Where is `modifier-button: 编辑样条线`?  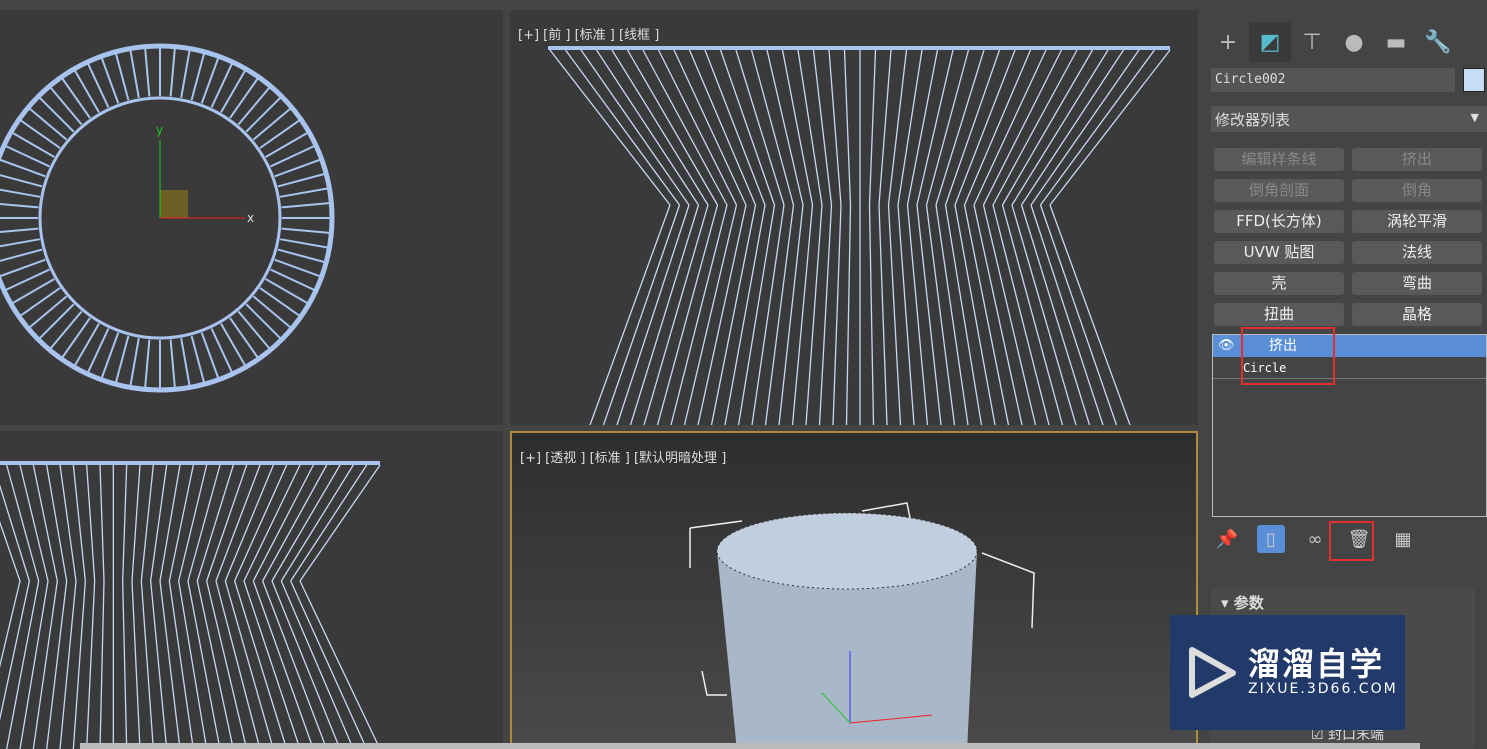
modifier-button: 编辑样条线 is located at coordinates (1279, 159).